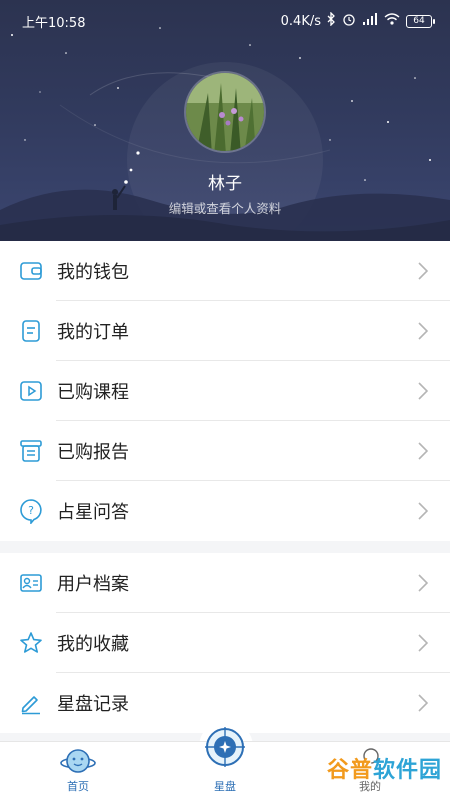  Describe the element at coordinates (225, 184) in the screenshot. I see `username: 林子` at that location.